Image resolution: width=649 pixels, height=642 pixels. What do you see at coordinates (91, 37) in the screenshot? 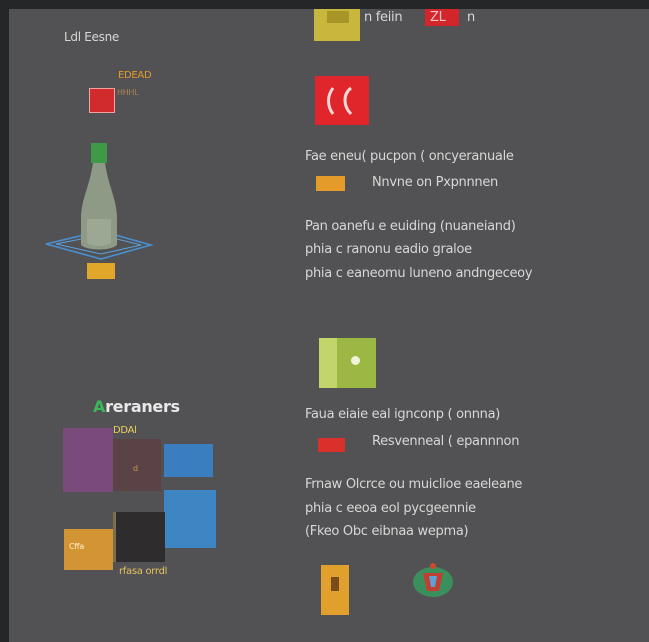
I see `left-upper-title: Ldl Eesne` at bounding box center [91, 37].